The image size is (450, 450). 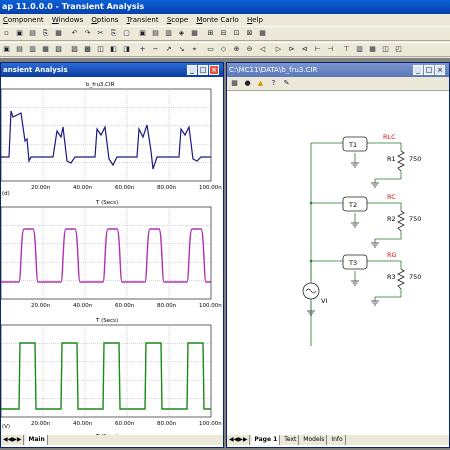 I want to click on toolbar2-tool-icon: ▭, so click(x=210, y=49).